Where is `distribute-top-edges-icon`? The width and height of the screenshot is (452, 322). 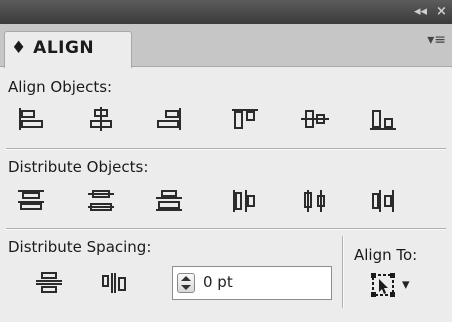 distribute-top-edges-icon is located at coordinates (31, 201).